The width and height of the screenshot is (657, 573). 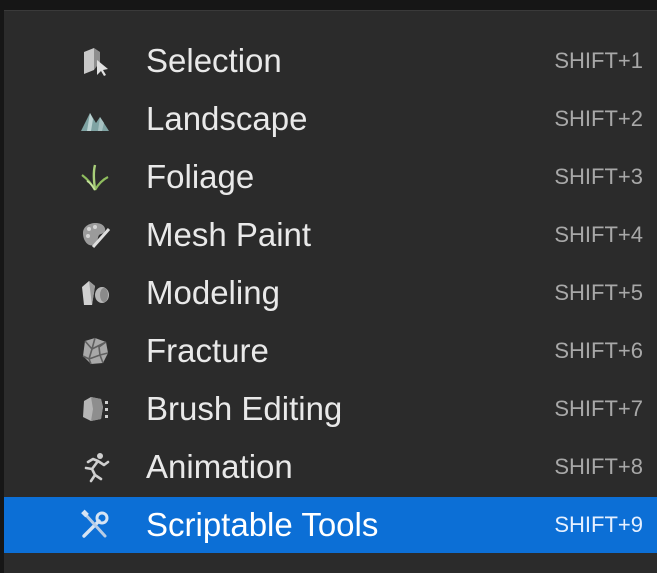 What do you see at coordinates (95, 467) in the screenshot?
I see `animation-icon` at bounding box center [95, 467].